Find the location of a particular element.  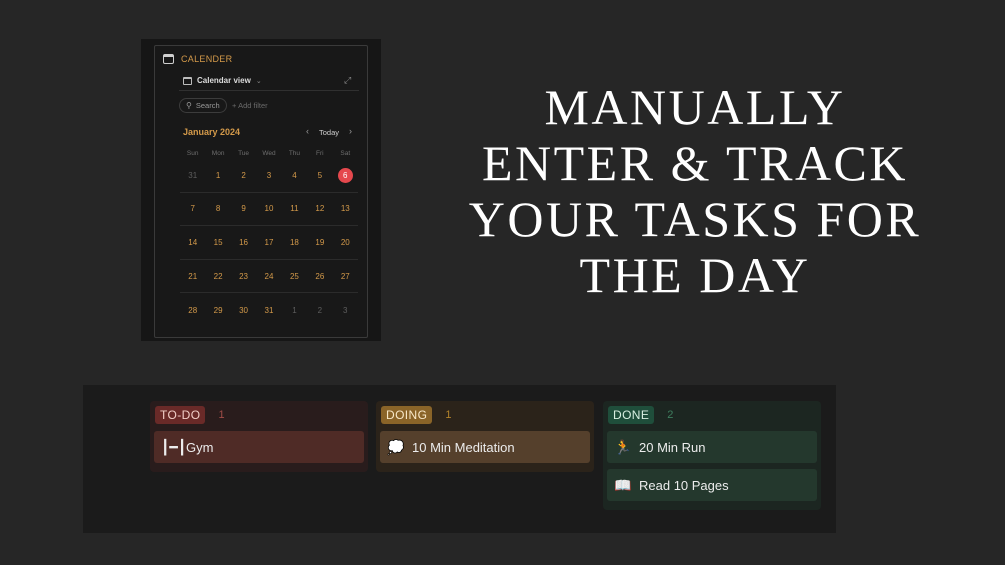

add-filter-label: Add filter is located at coordinates (253, 105).